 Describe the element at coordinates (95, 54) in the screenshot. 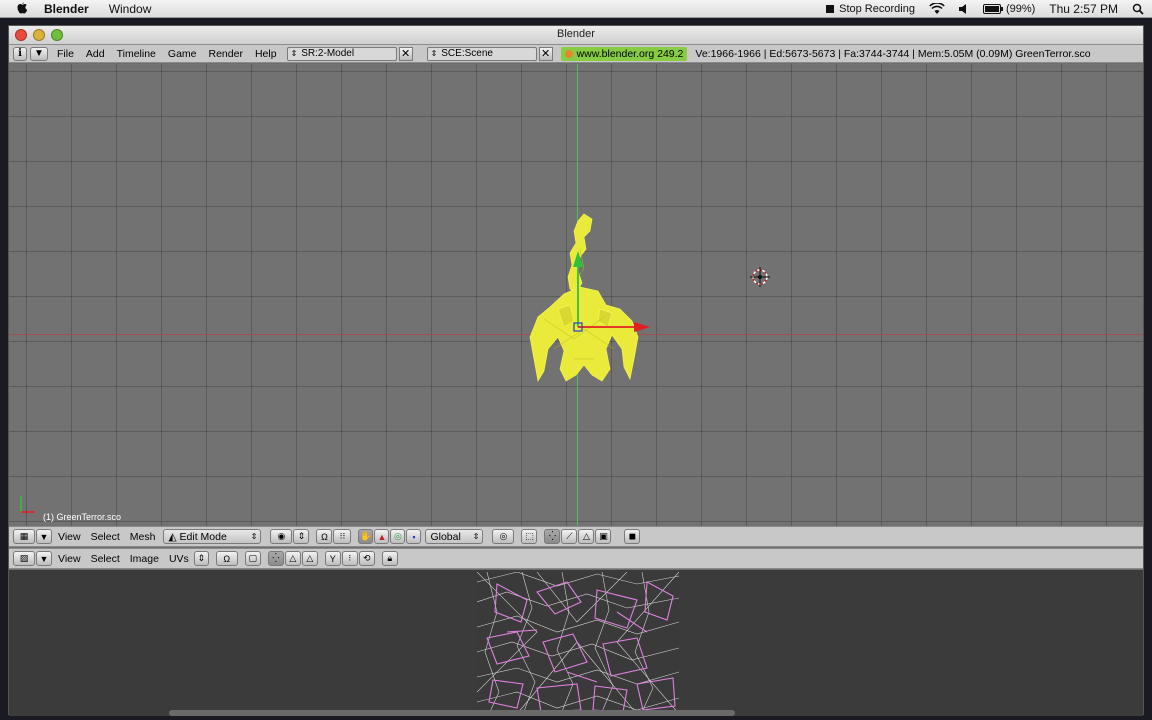

I see `menu-add: Add` at that location.